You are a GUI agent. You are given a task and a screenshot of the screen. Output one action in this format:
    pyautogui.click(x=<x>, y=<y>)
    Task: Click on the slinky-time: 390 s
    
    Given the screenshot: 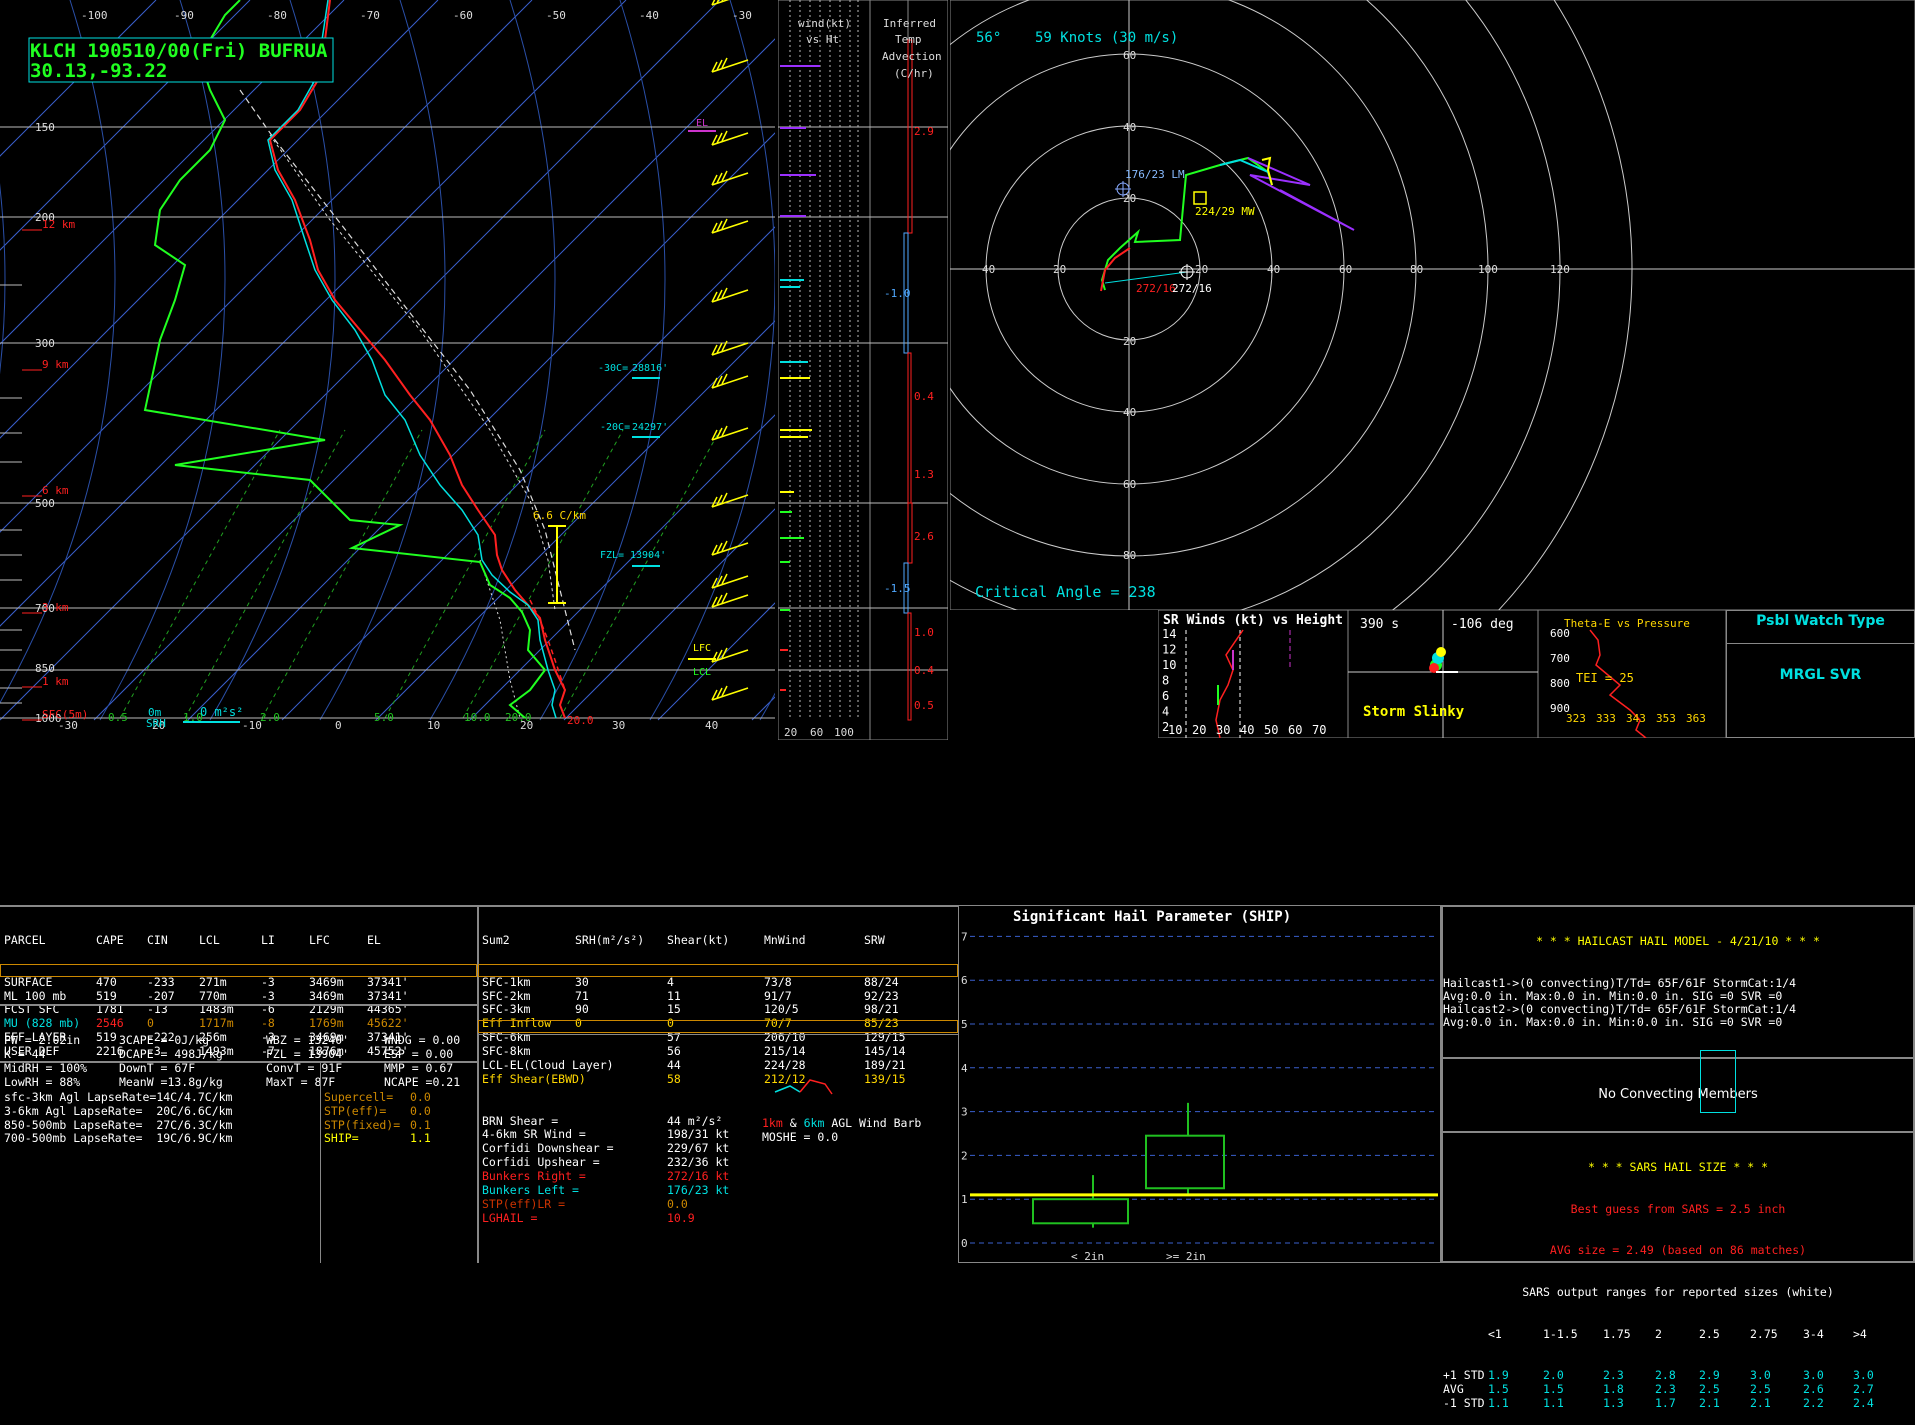 What is the action you would take?
    pyautogui.click(x=1379, y=624)
    